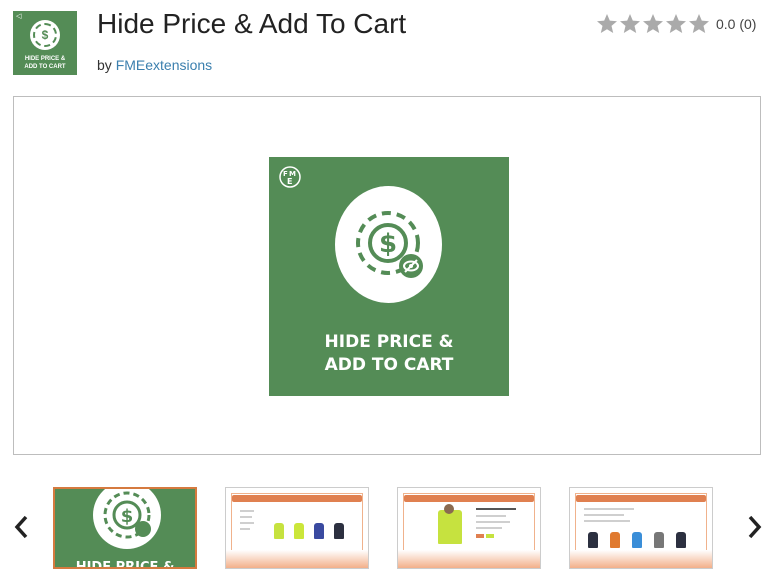  I want to click on hero-caption-line2: ADD TO CART, so click(389, 365).